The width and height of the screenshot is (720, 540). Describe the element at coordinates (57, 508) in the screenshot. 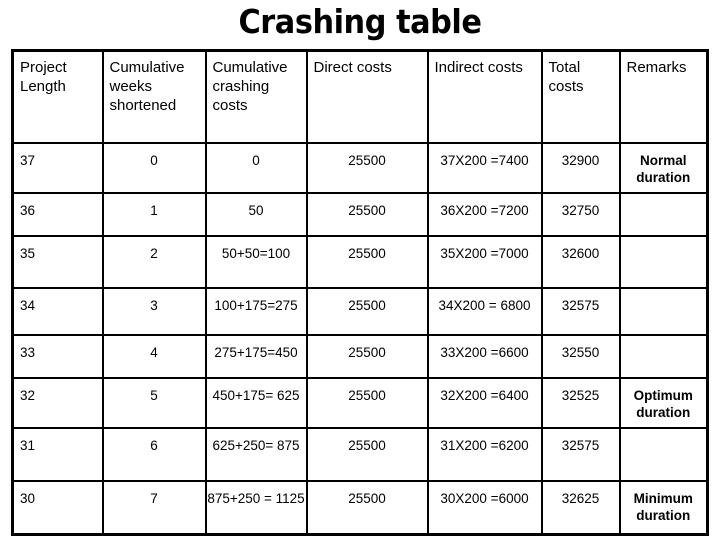

I see `cell-project-length: 30` at that location.